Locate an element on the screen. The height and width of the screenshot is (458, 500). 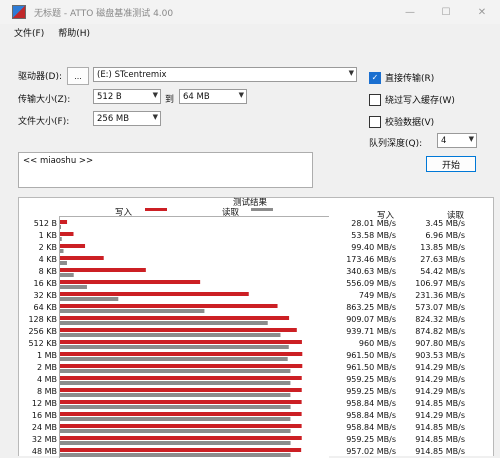
read-value: 54.42 MB/s is located at coordinates (442, 271).